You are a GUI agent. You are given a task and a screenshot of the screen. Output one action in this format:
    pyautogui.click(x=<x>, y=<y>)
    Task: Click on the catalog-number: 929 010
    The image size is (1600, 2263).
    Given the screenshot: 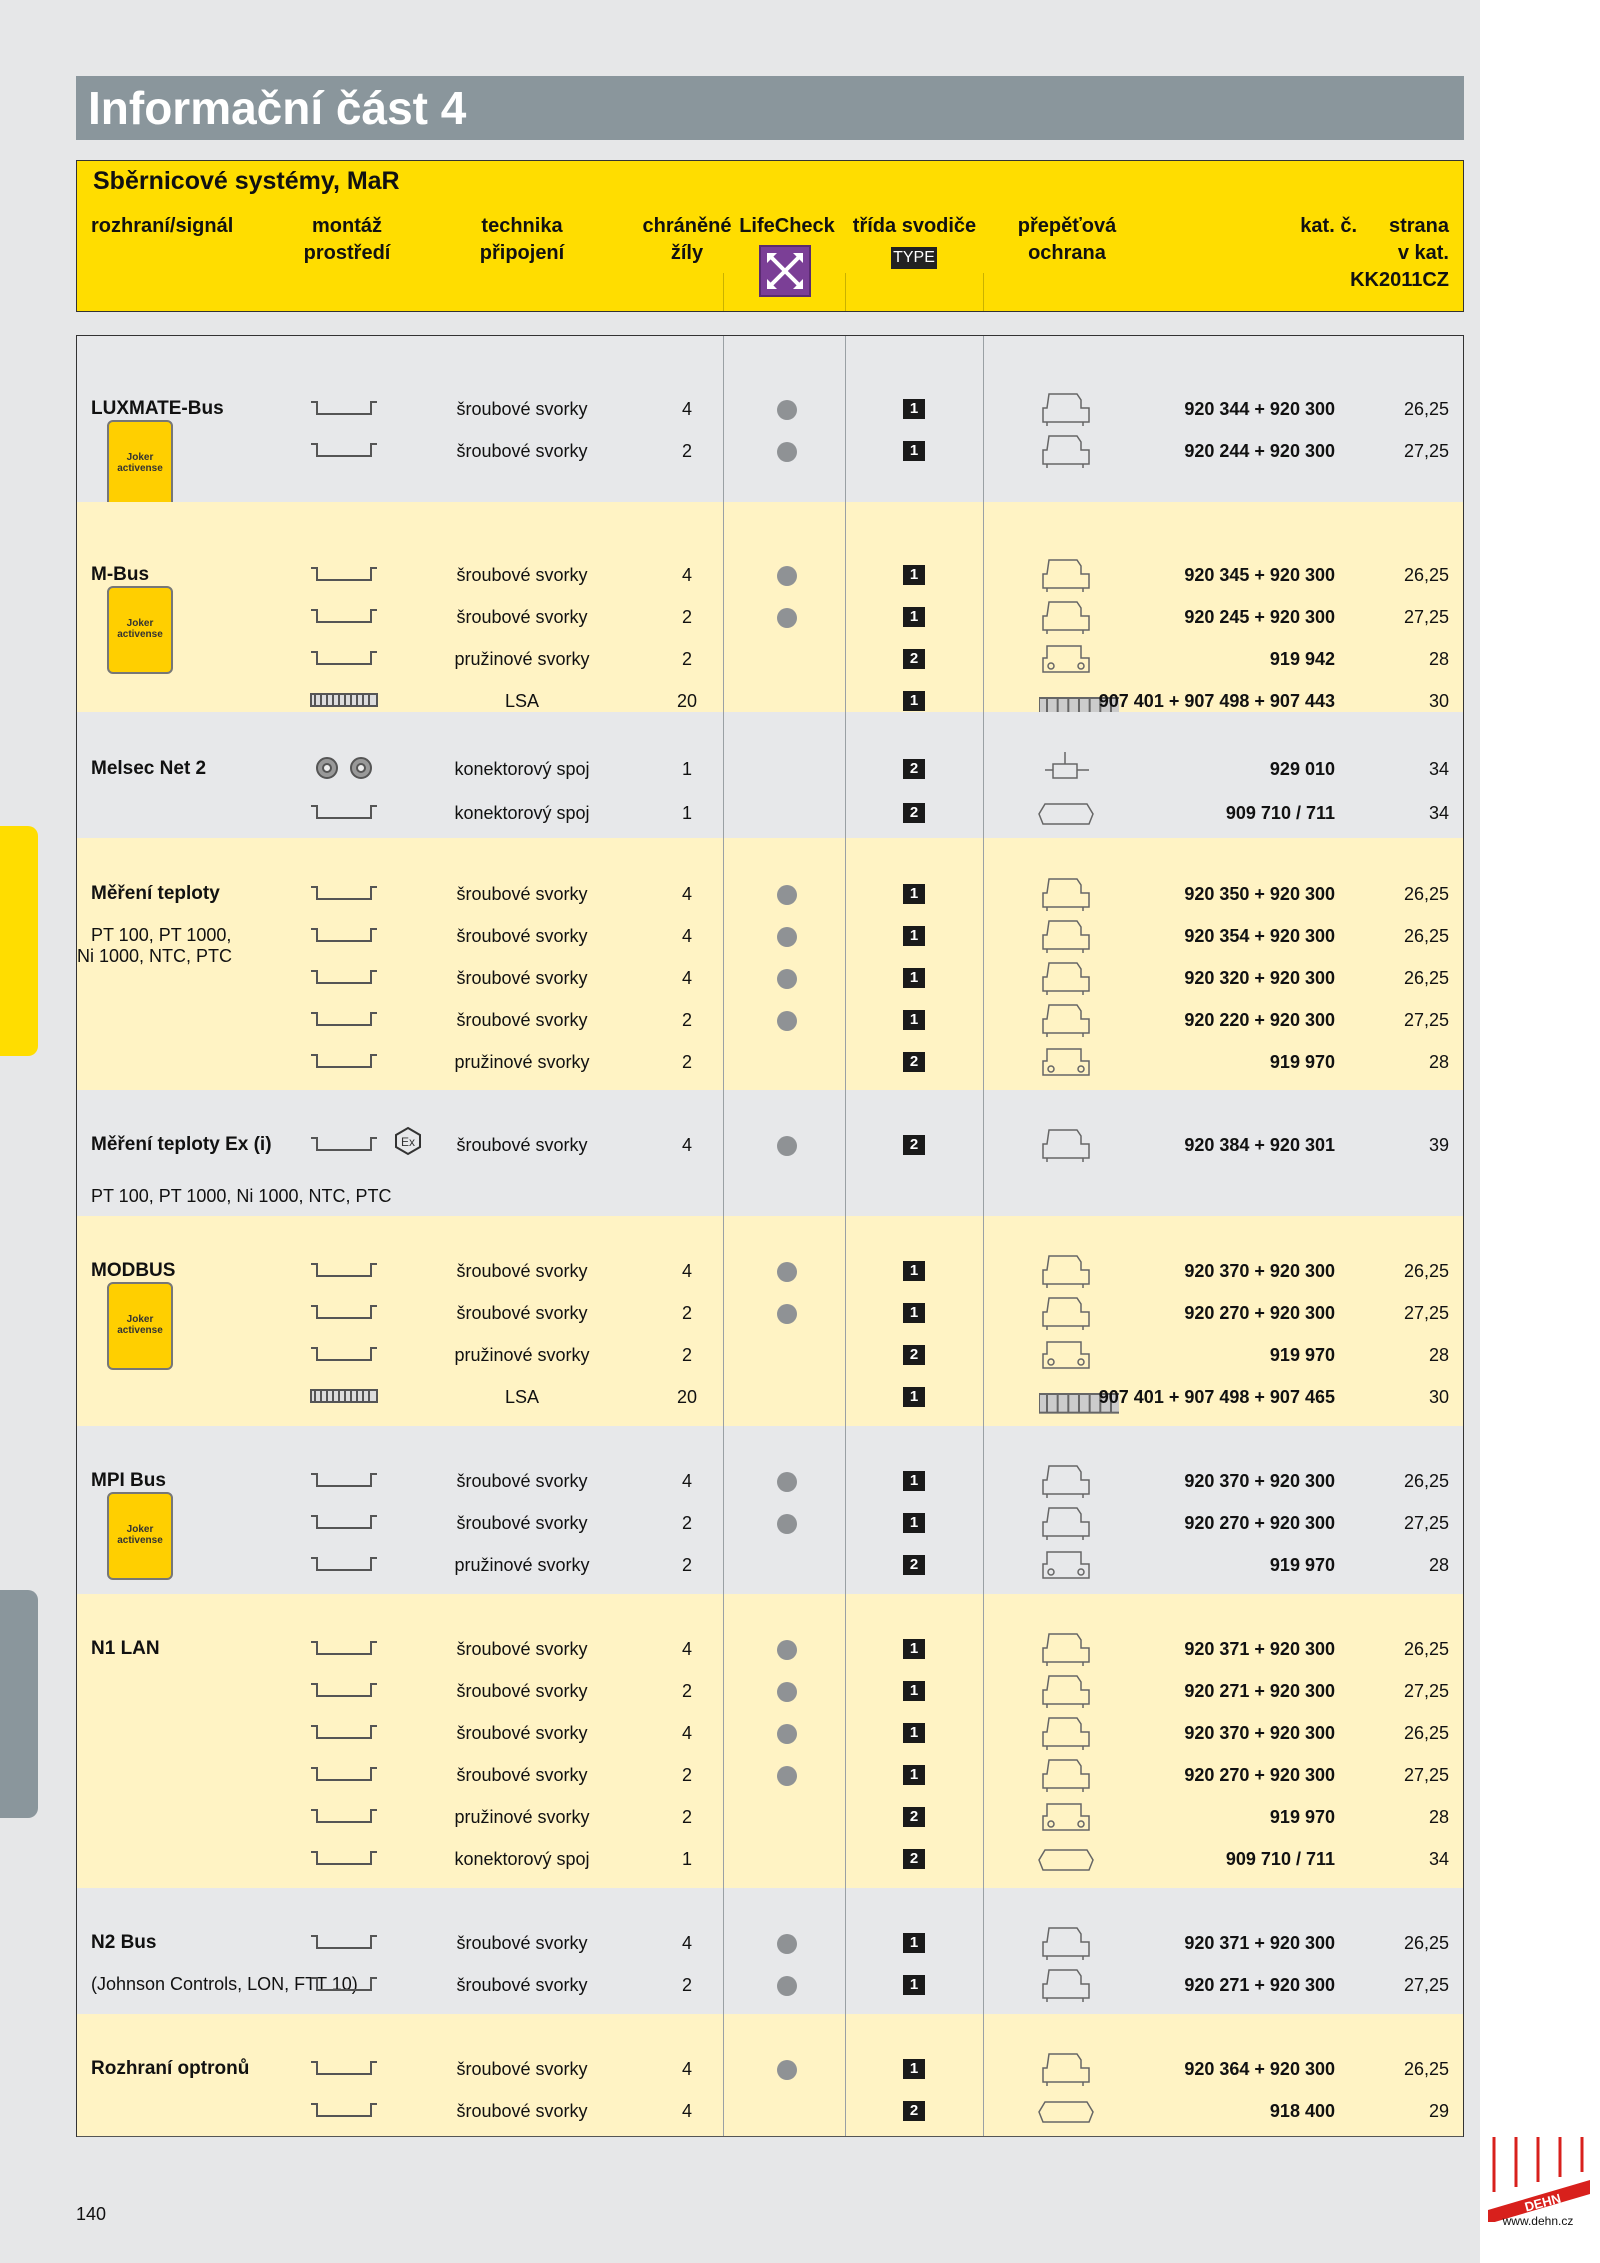 What is the action you would take?
    pyautogui.click(x=1302, y=769)
    